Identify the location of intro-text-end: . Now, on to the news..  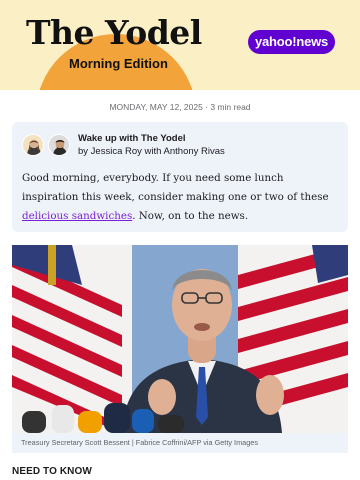
(190, 216).